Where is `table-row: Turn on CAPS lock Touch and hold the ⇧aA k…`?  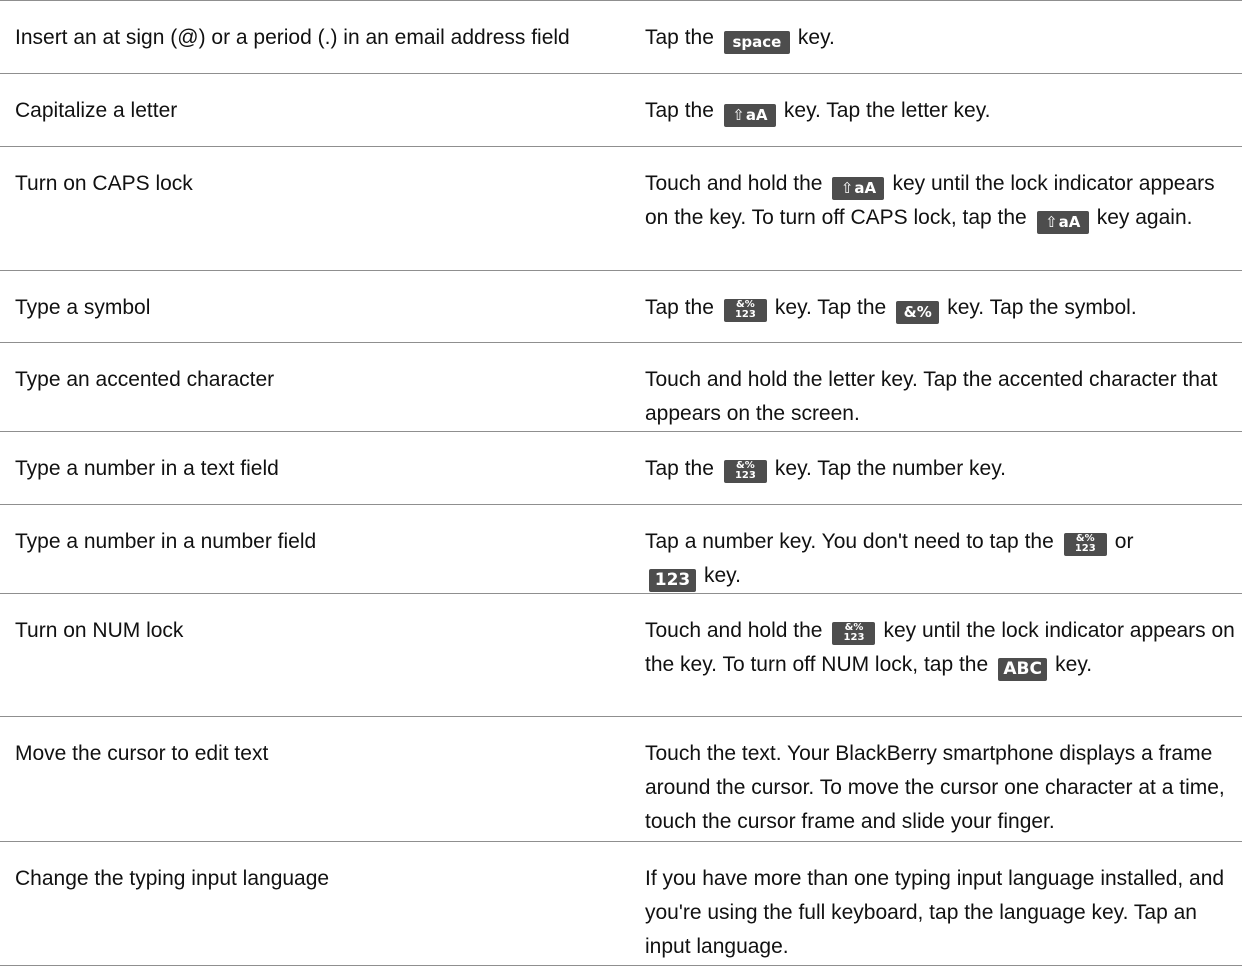
table-row: Turn on CAPS lock Touch and hold the ⇧aA k… is located at coordinates (621, 208).